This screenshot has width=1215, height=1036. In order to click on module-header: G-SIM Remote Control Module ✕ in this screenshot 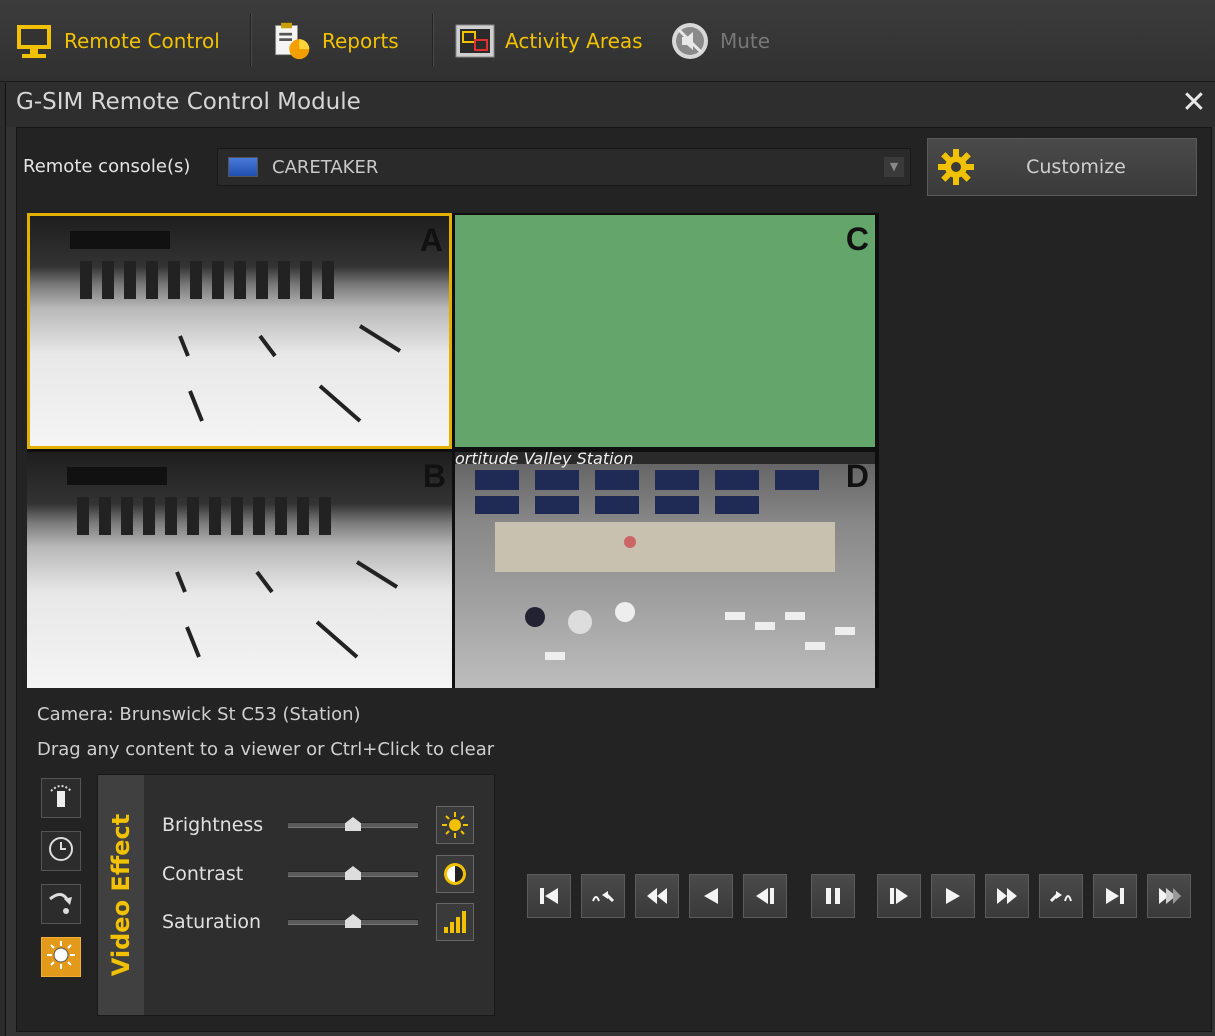, I will do `click(610, 105)`.